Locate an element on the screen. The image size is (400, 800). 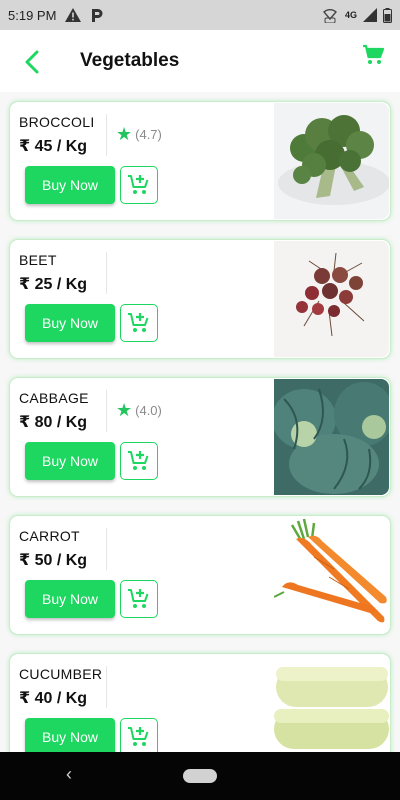
product-rating: ★ (4.0) is located at coordinates (139, 410).